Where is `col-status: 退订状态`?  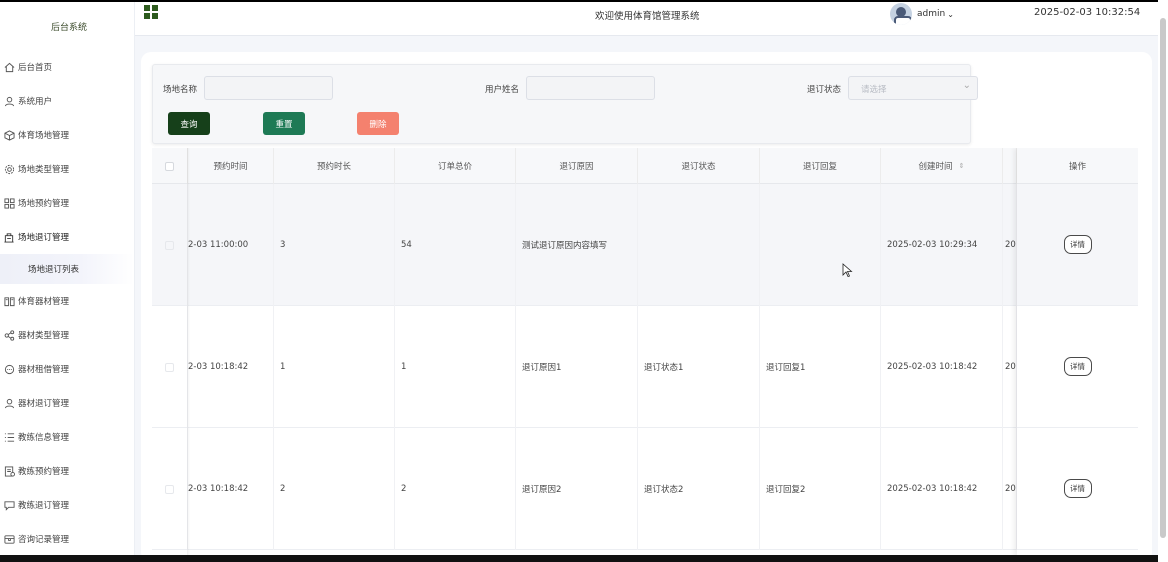
col-status: 退订状态 is located at coordinates (699, 166).